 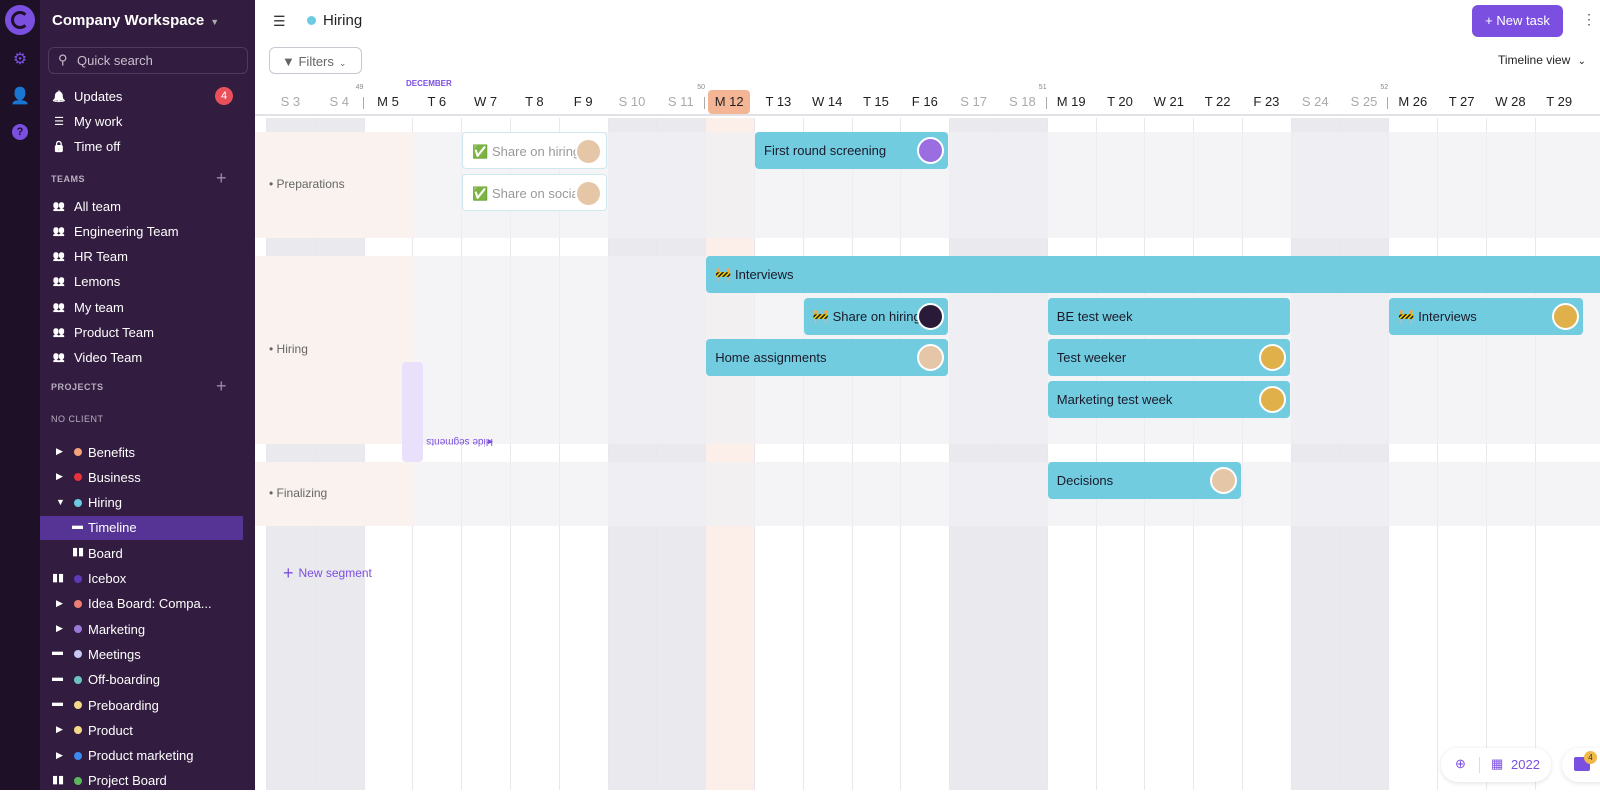 What do you see at coordinates (135, 20) in the screenshot?
I see `workspace-switcher: Company Workspace ▼` at bounding box center [135, 20].